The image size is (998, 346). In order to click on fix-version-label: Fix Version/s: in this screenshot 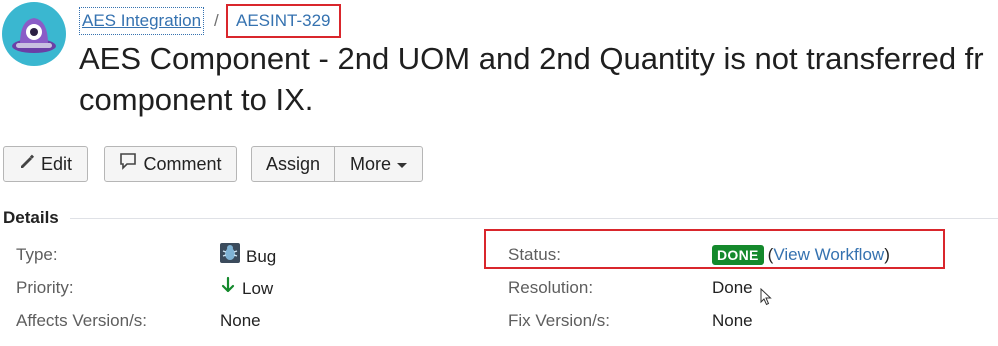, I will do `click(559, 320)`.